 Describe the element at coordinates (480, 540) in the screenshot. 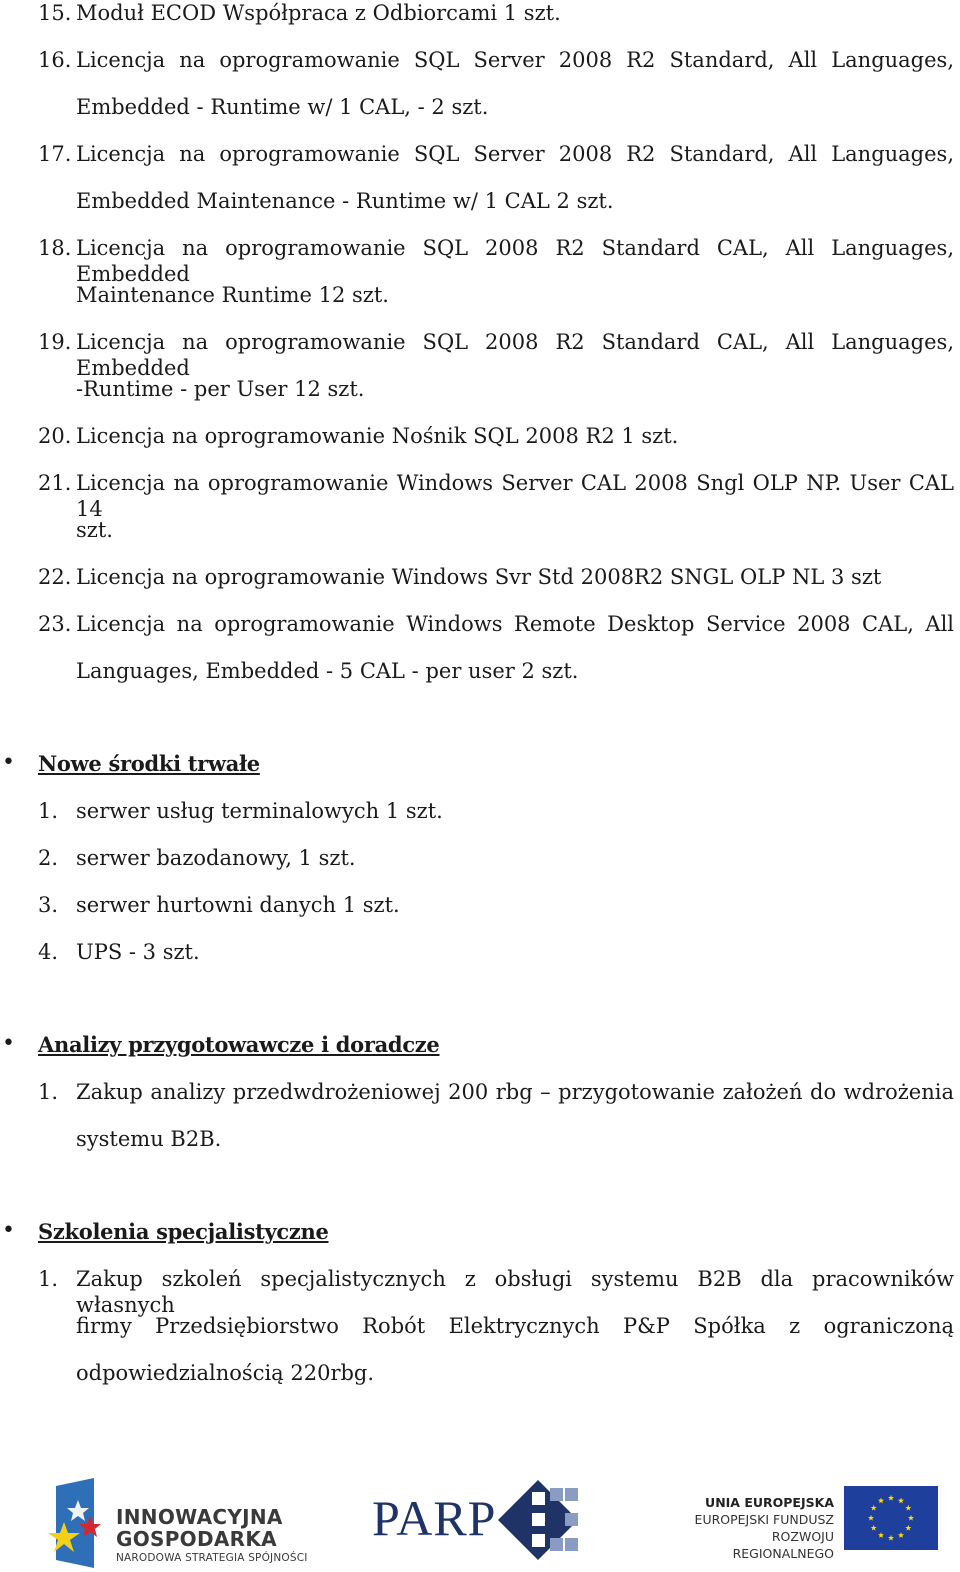

I see `list-item-continuation: szt.` at that location.